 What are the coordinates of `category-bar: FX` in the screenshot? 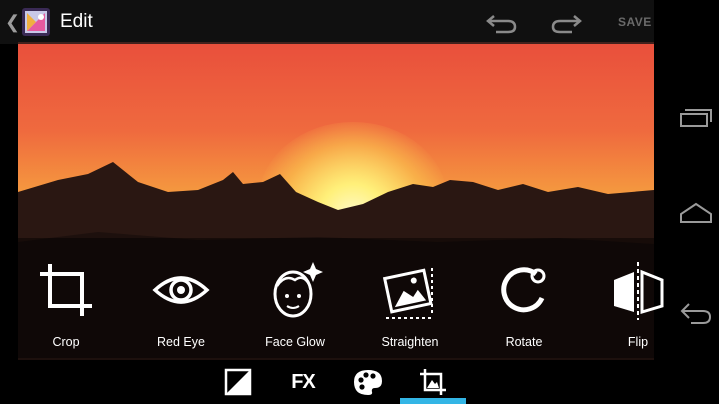 It's located at (336, 382).